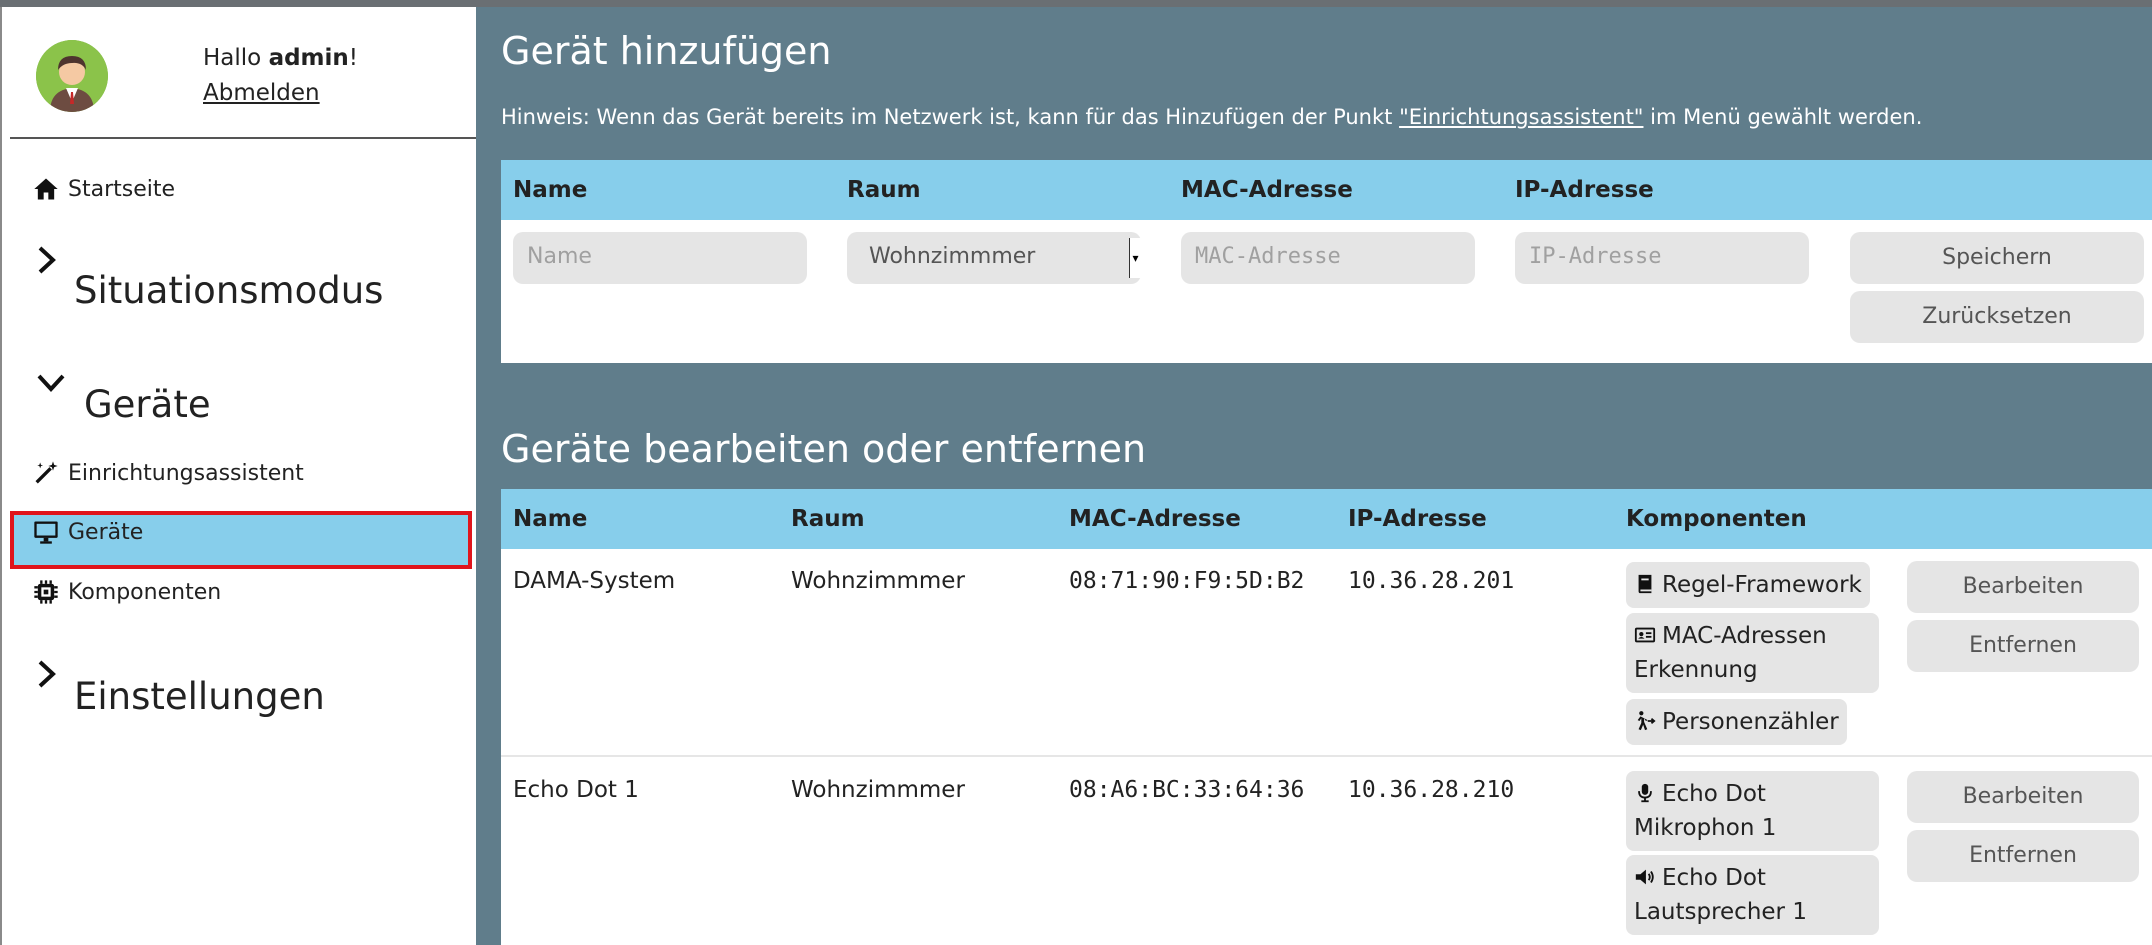 Image resolution: width=2152 pixels, height=945 pixels. What do you see at coordinates (46, 592) in the screenshot?
I see `microchip-icon` at bounding box center [46, 592].